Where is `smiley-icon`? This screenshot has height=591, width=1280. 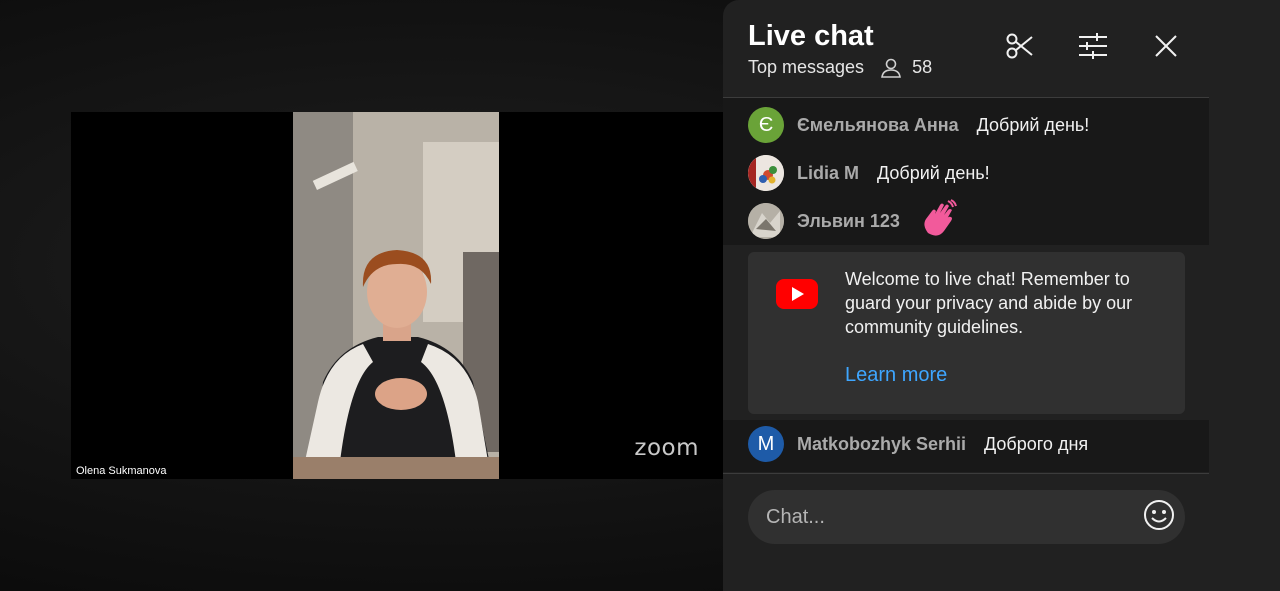
smiley-icon is located at coordinates (1159, 517).